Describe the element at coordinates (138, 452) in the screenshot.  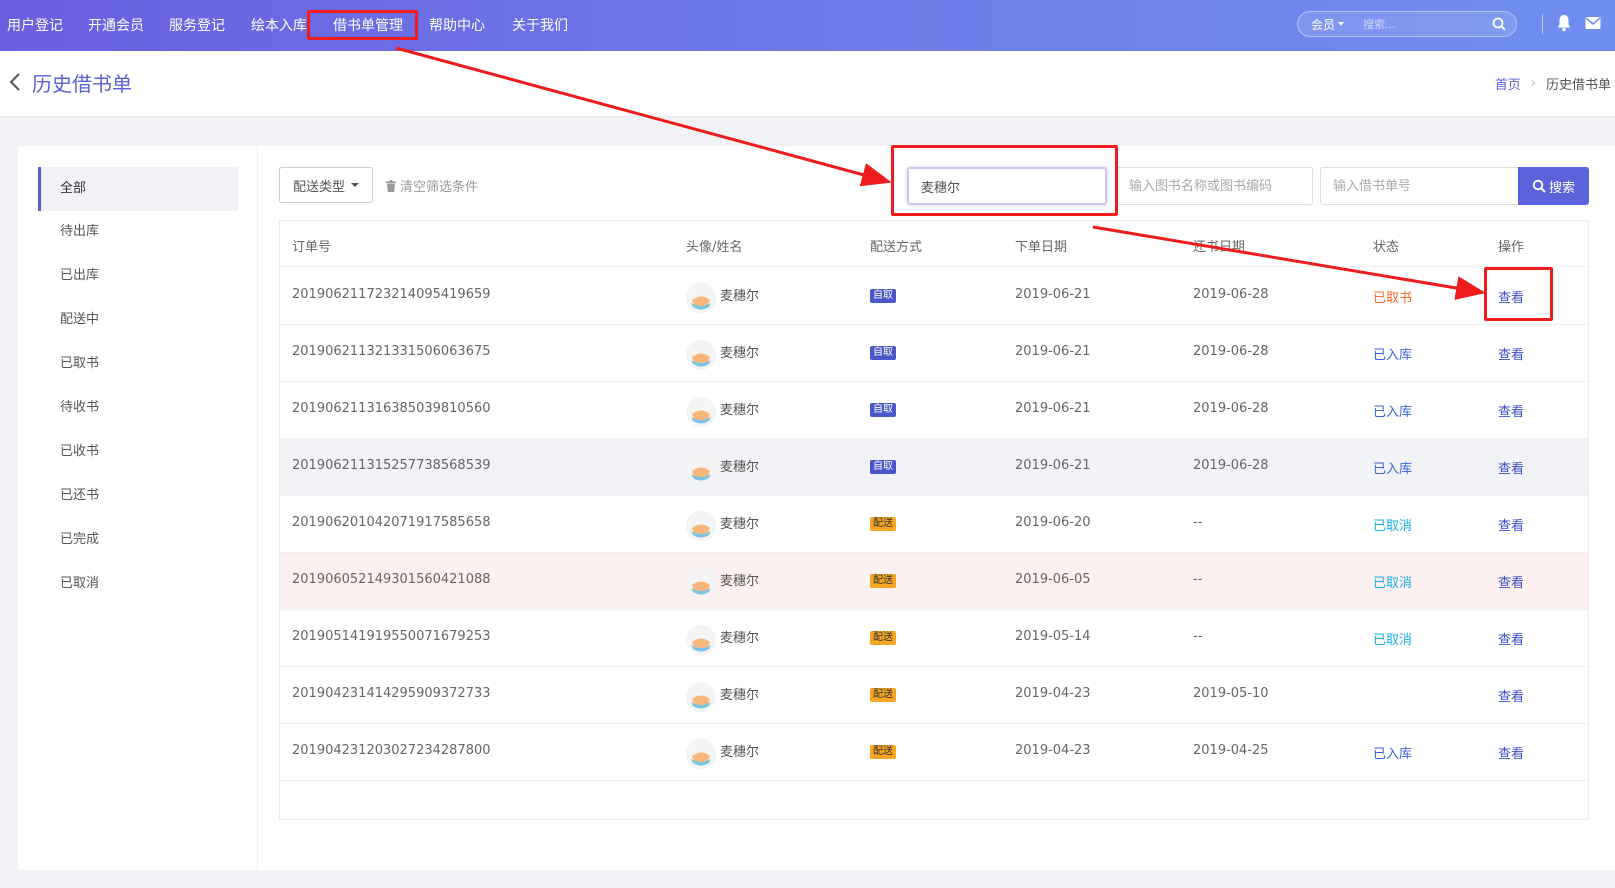
I see `sidebar-item-received: 已收书` at that location.